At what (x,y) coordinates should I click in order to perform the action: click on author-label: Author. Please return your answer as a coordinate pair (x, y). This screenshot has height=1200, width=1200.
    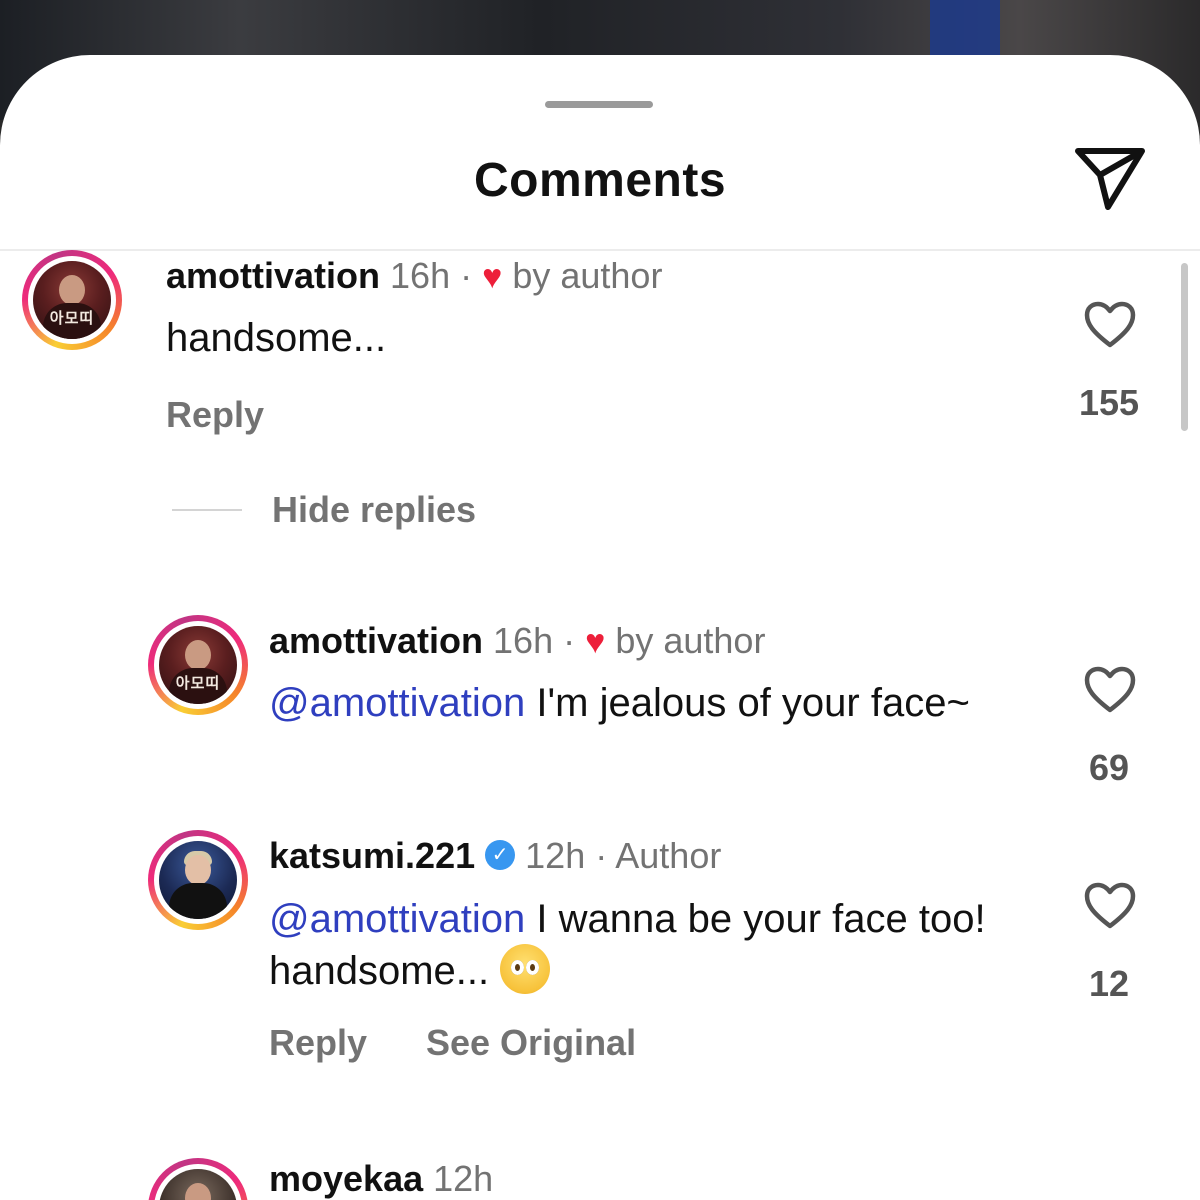
    Looking at the image, I should click on (668, 855).